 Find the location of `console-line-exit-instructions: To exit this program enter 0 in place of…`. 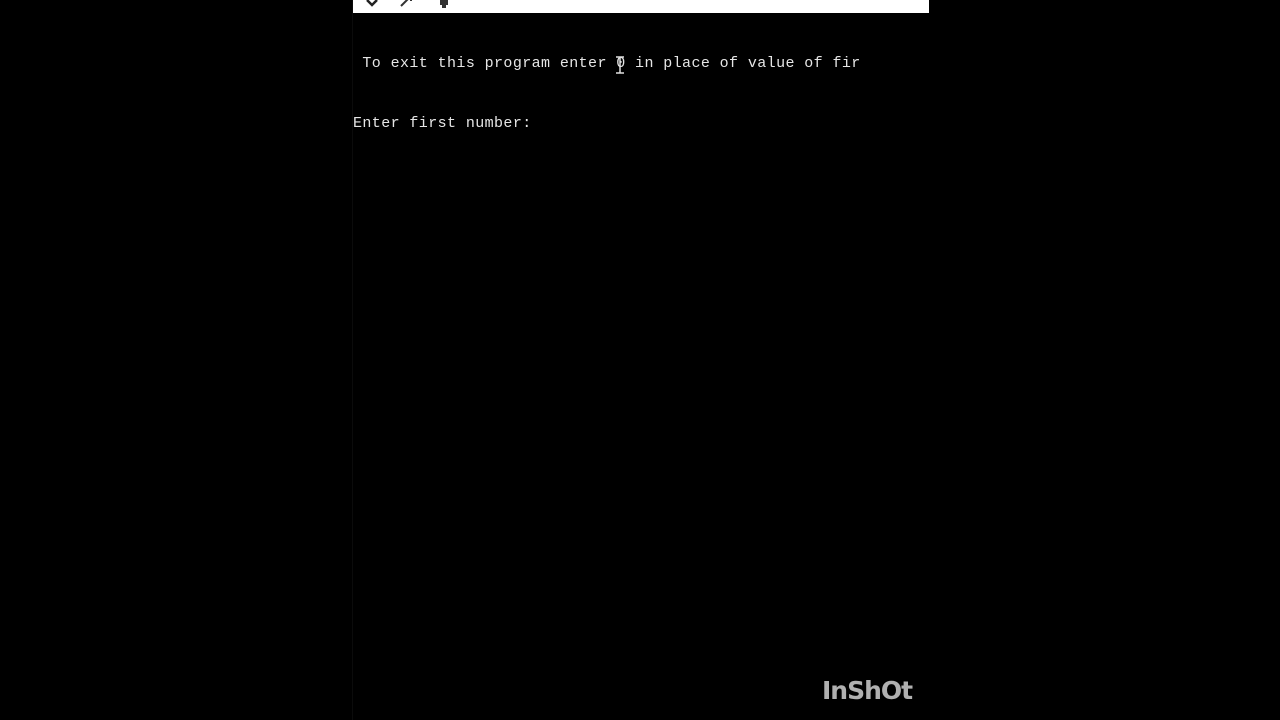

console-line-exit-instructions: To exit this program enter 0 in place of… is located at coordinates (607, 63).